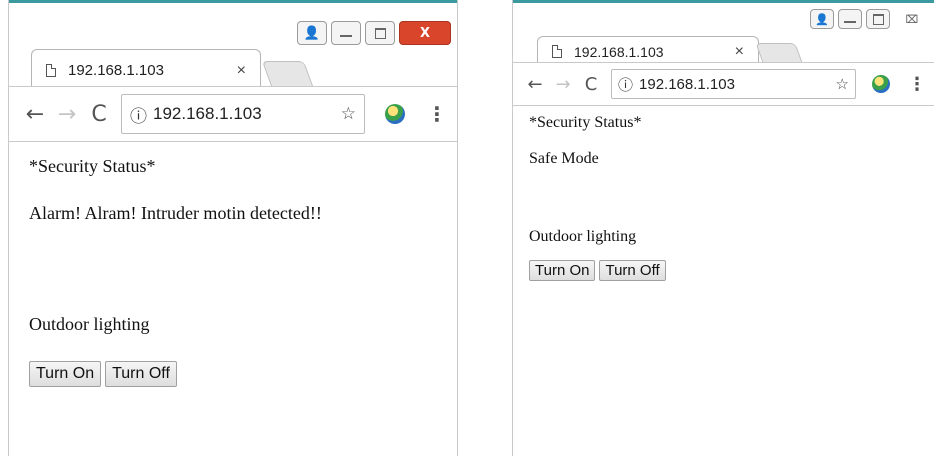 The height and width of the screenshot is (456, 934). I want to click on title-bar: 👤 X 192.168.1.103 ×, so click(233, 45).